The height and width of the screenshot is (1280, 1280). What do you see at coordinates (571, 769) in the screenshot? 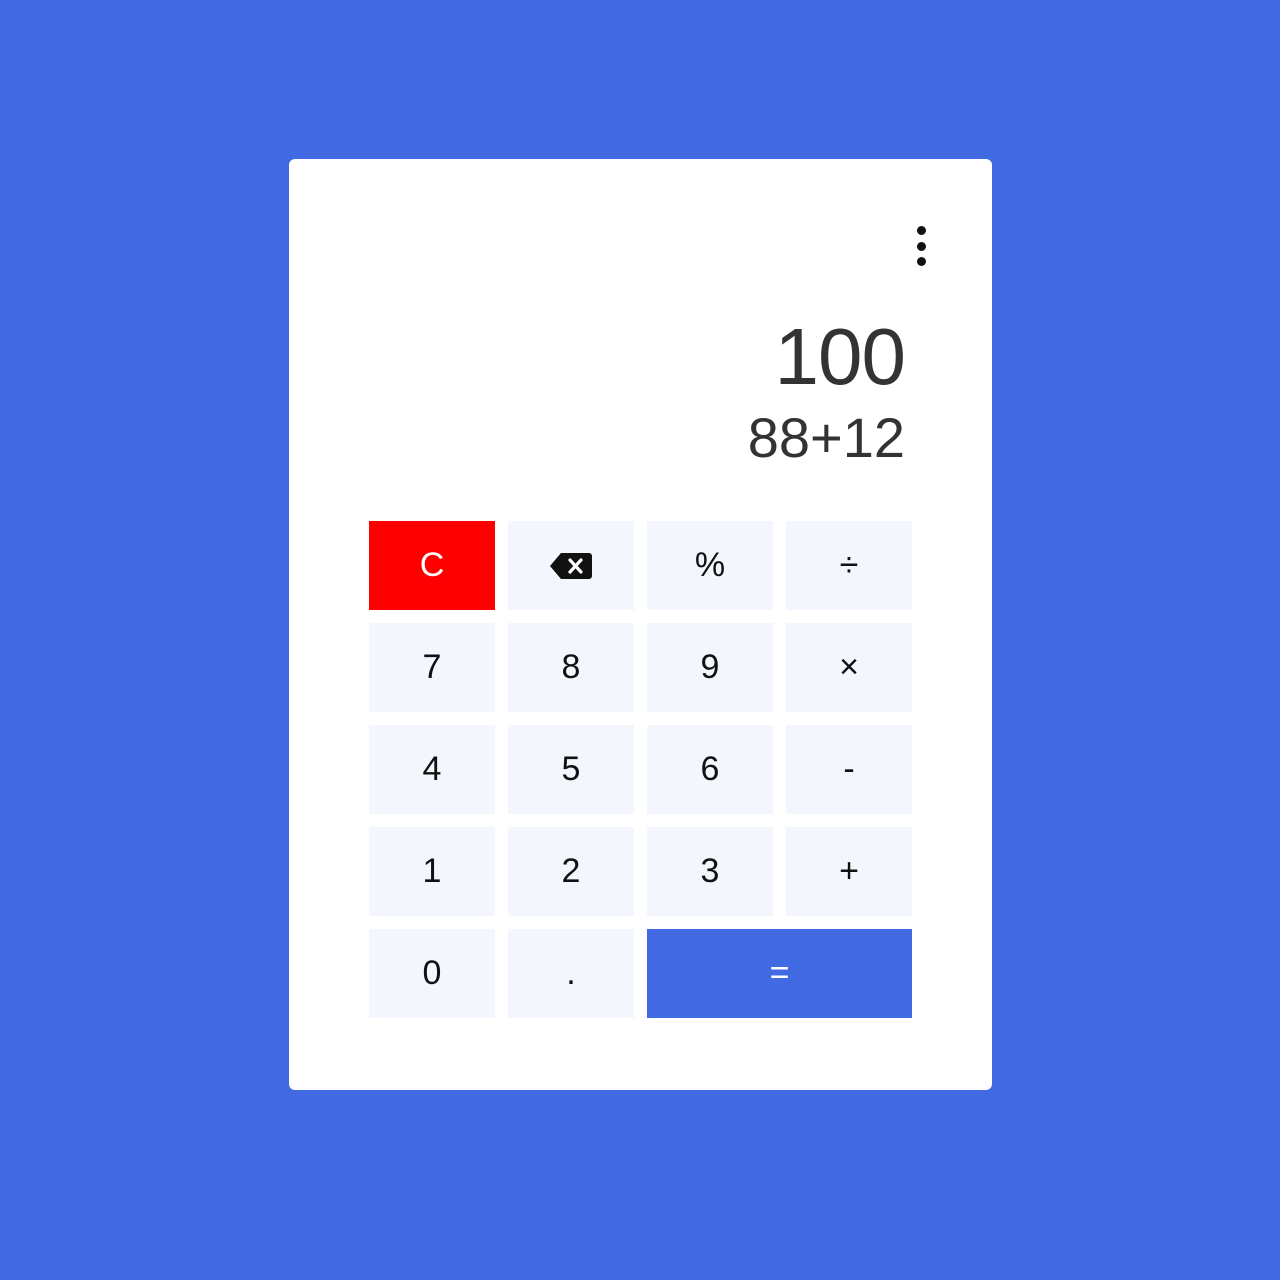
I see `digit-5-button: 5` at bounding box center [571, 769].